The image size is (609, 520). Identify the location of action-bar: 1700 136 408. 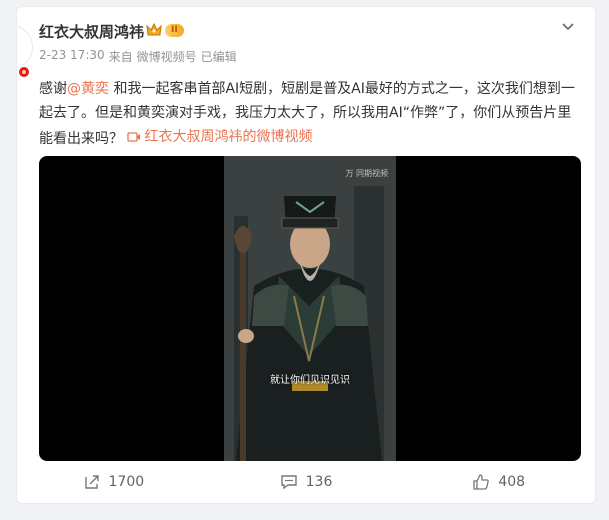
(306, 482).